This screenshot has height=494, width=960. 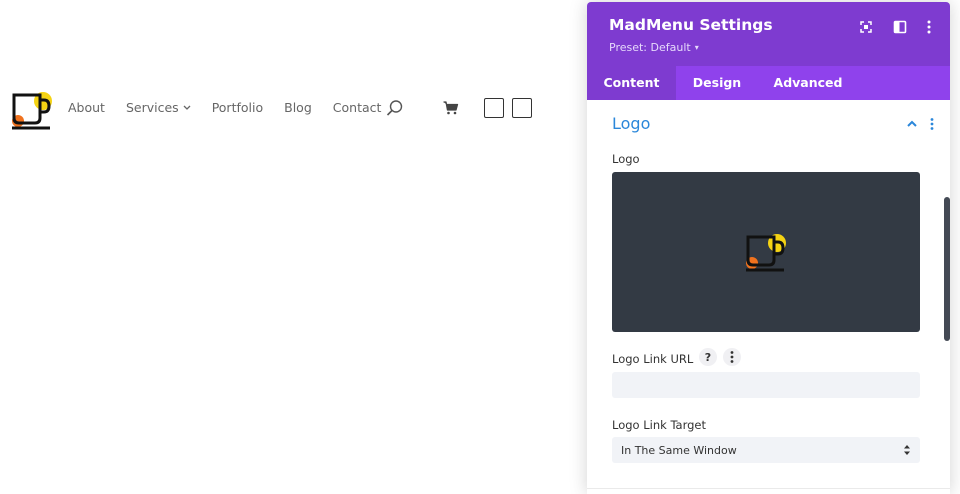 What do you see at coordinates (947, 269) in the screenshot?
I see `panel-scrollbar` at bounding box center [947, 269].